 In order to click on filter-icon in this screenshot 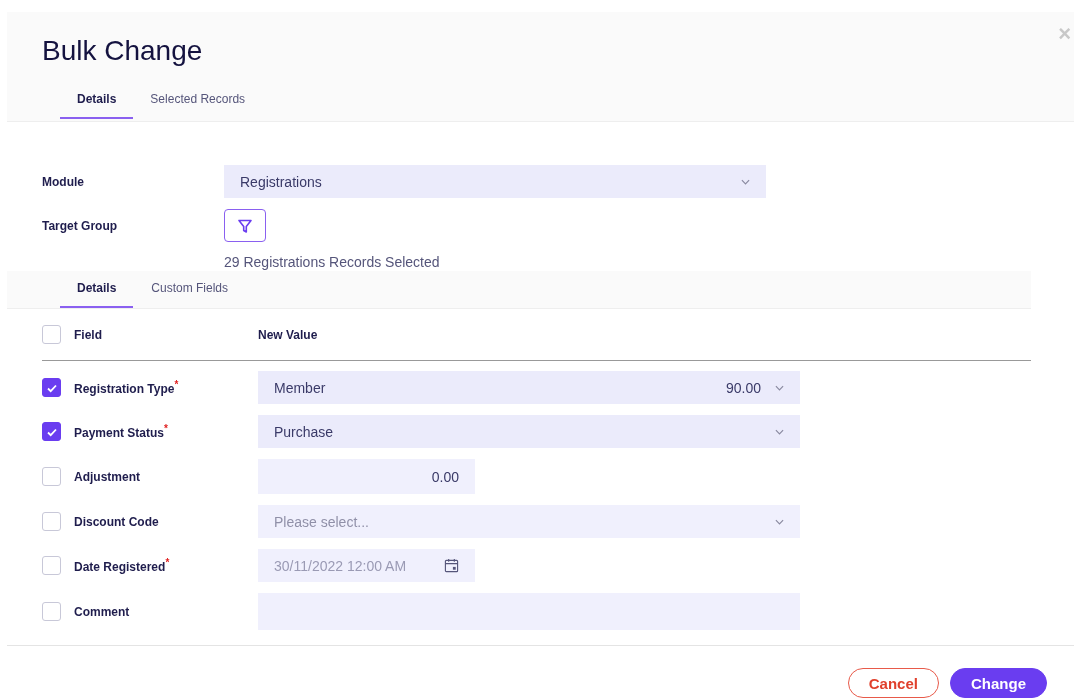, I will do `click(245, 225)`.